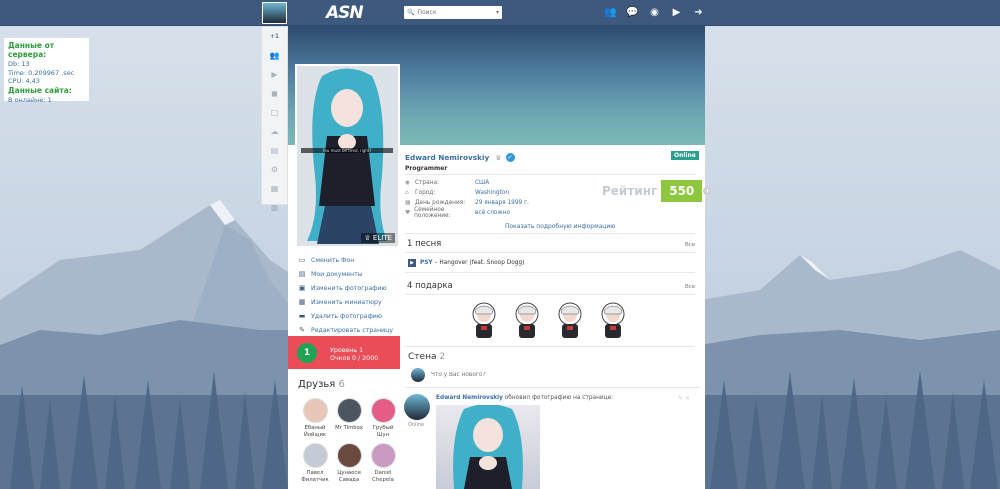 Image resolution: width=1000 pixels, height=489 pixels. I want to click on play-icon: ▶, so click(412, 263).